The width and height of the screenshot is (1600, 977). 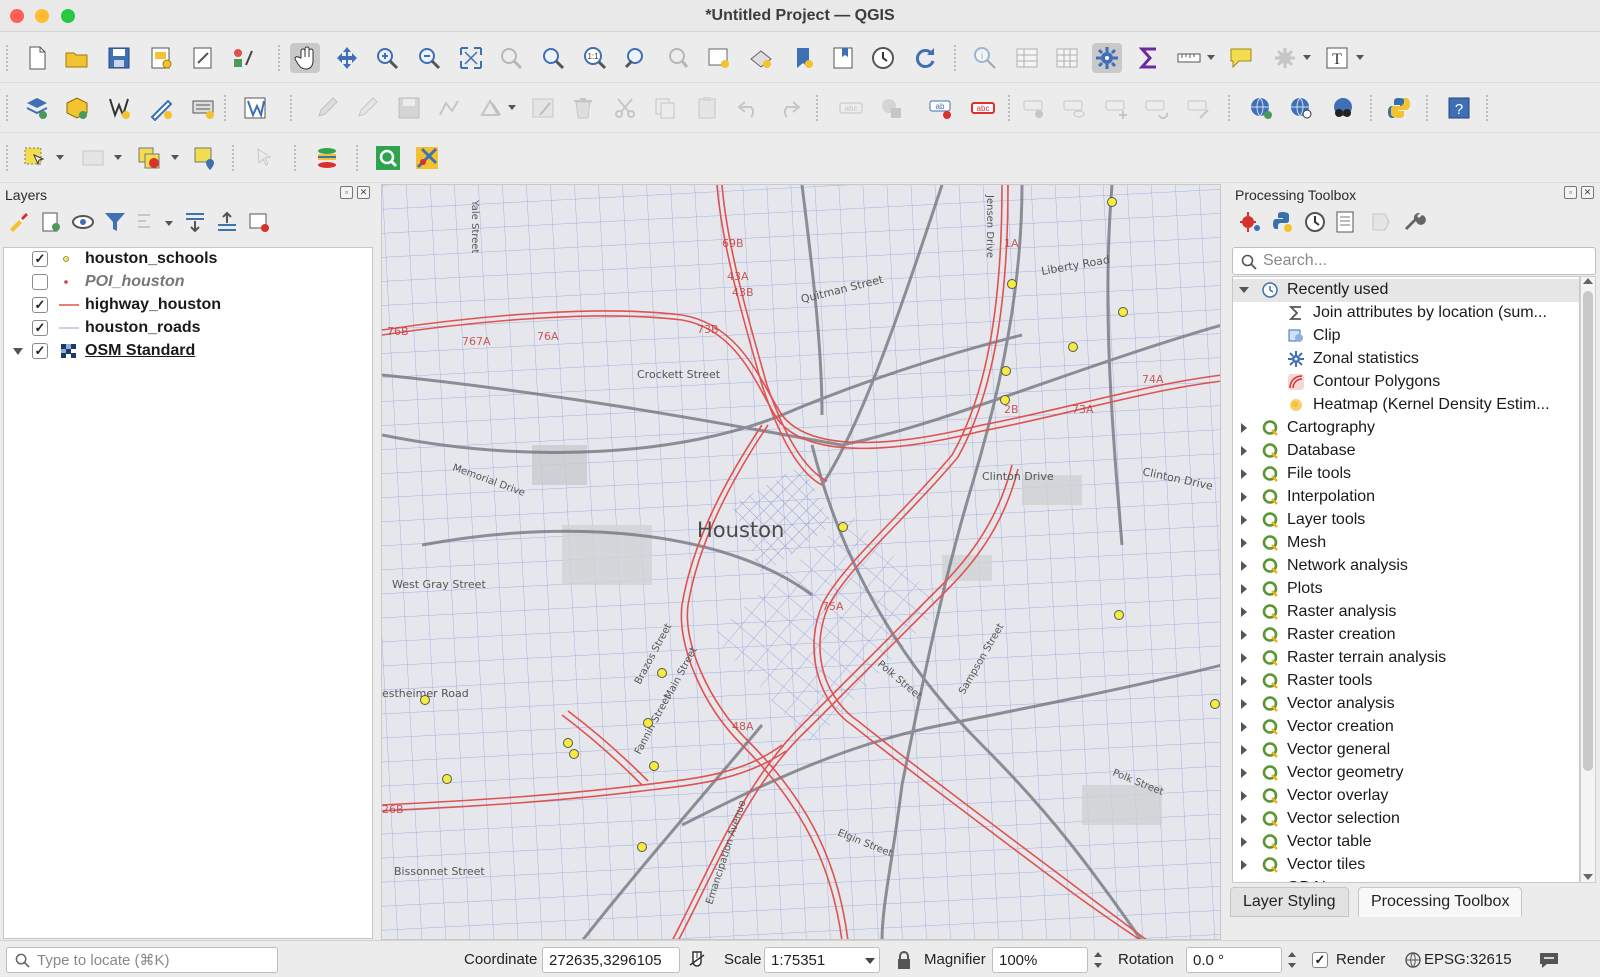 I want to click on edit-pencil-icon, so click(x=327, y=108).